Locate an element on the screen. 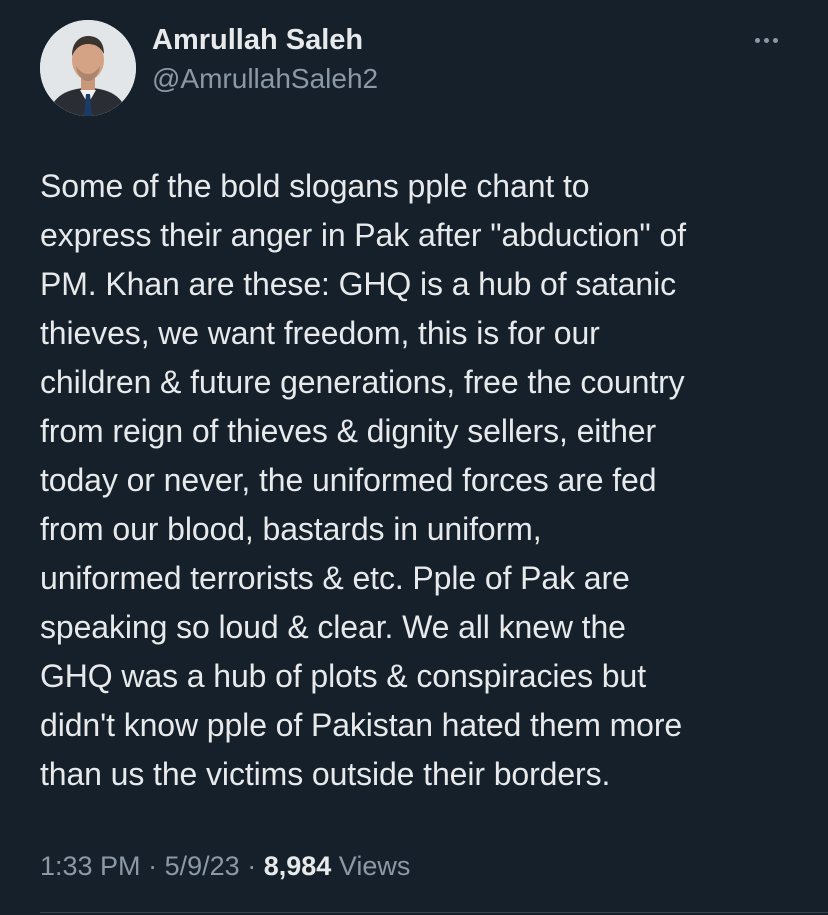  views-label: Views is located at coordinates (374, 866).